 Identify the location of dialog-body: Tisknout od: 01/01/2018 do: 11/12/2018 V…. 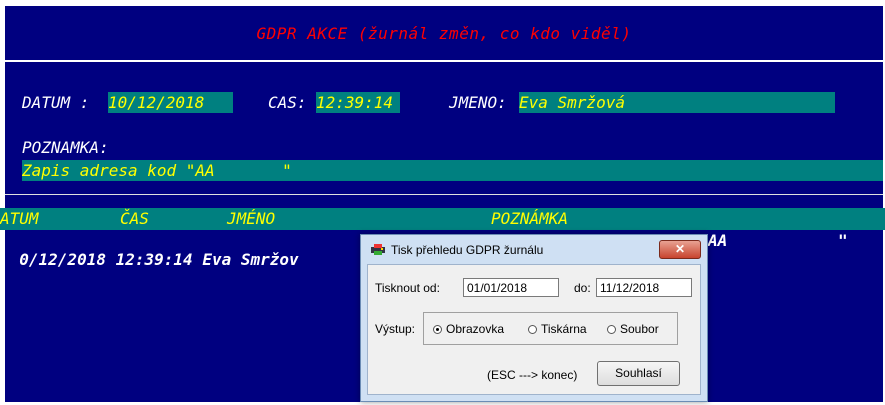
(534, 329).